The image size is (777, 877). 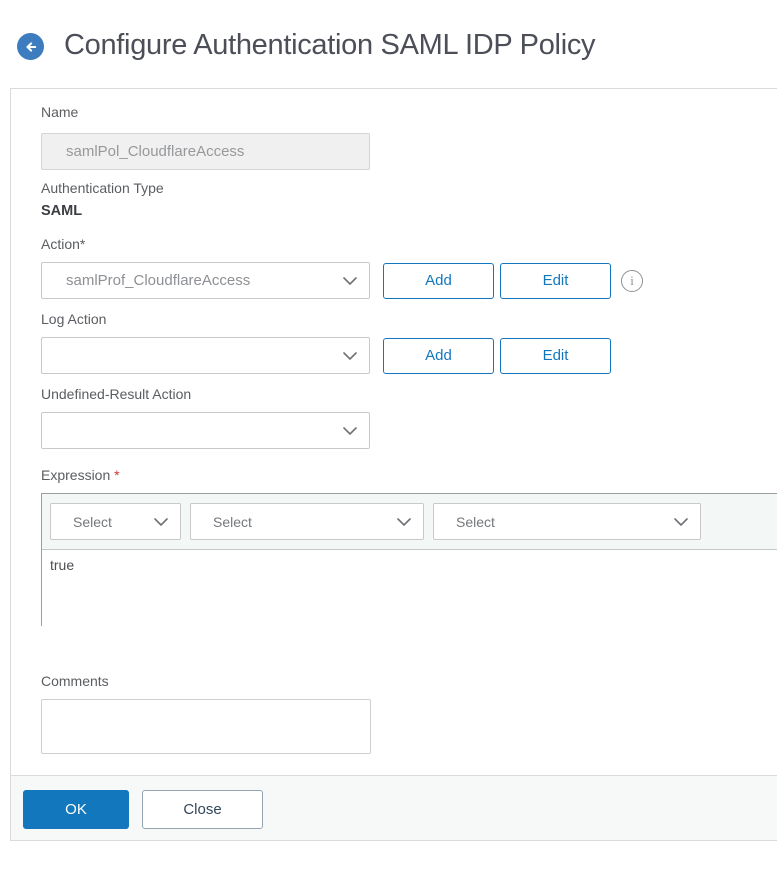 I want to click on action-add-button: Add, so click(x=438, y=280).